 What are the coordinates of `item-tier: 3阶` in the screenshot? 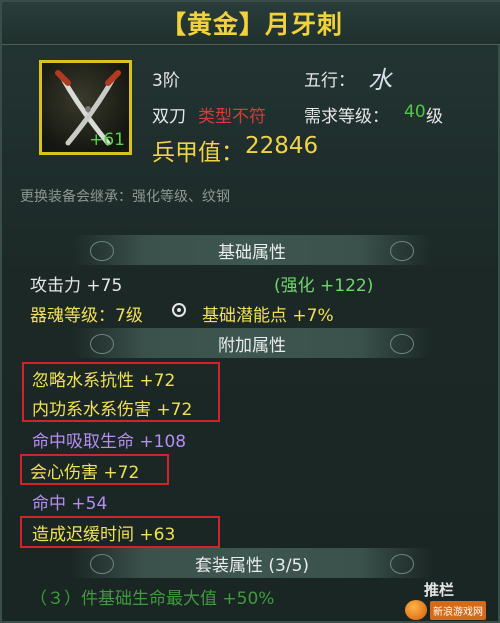 It's located at (166, 81).